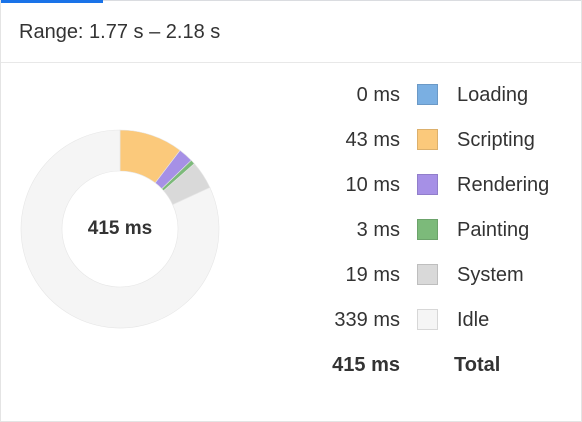 The height and width of the screenshot is (422, 582). Describe the element at coordinates (378, 230) in the screenshot. I see `legend-value-painting: 3 ms` at that location.